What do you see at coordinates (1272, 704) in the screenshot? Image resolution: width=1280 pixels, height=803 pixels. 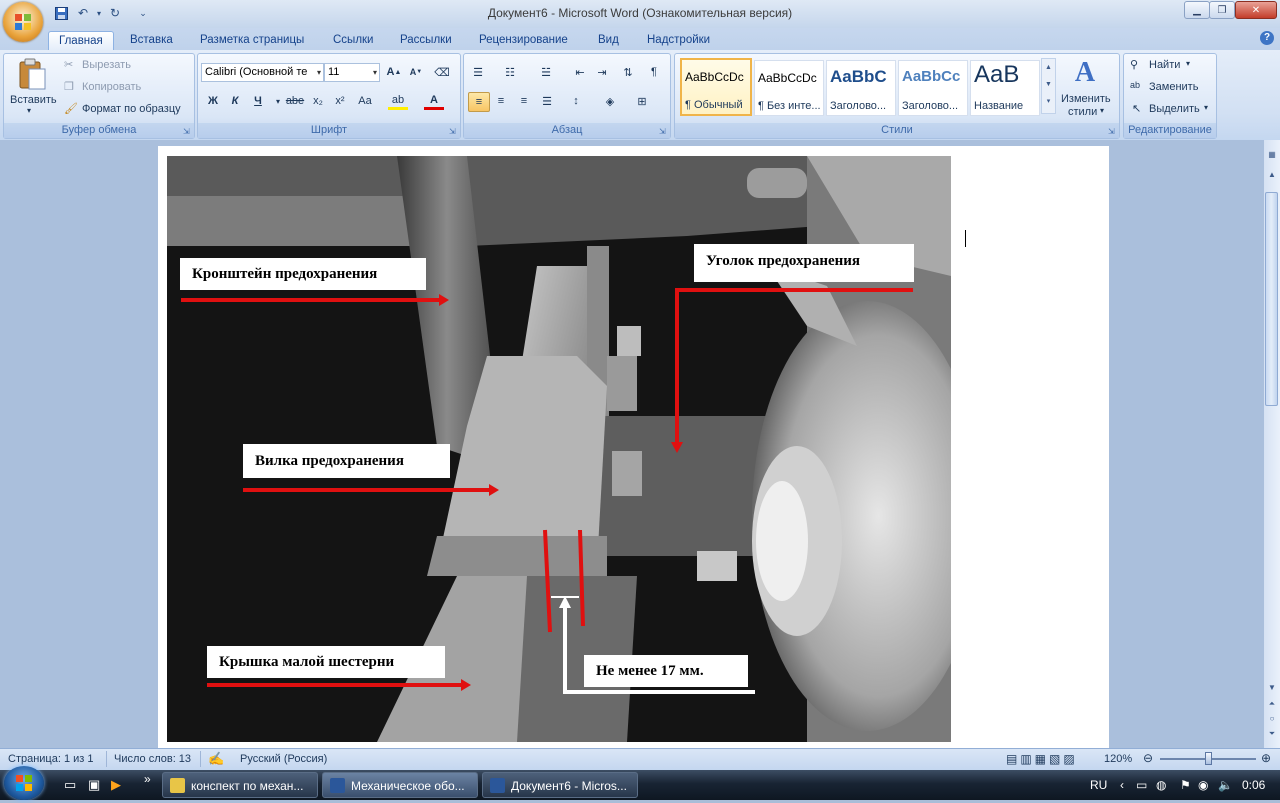 I see `previous-page-icon: ⏶` at bounding box center [1272, 704].